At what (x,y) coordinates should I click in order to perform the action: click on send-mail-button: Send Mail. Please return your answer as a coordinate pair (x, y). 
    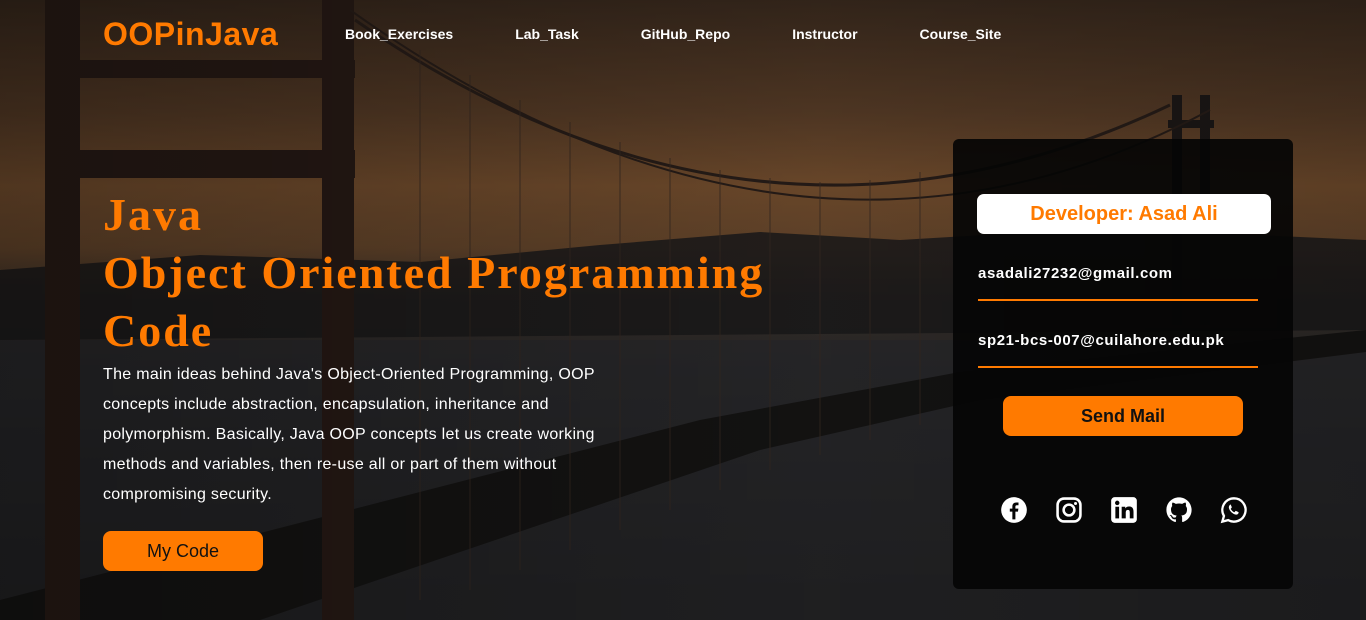
    Looking at the image, I should click on (1123, 416).